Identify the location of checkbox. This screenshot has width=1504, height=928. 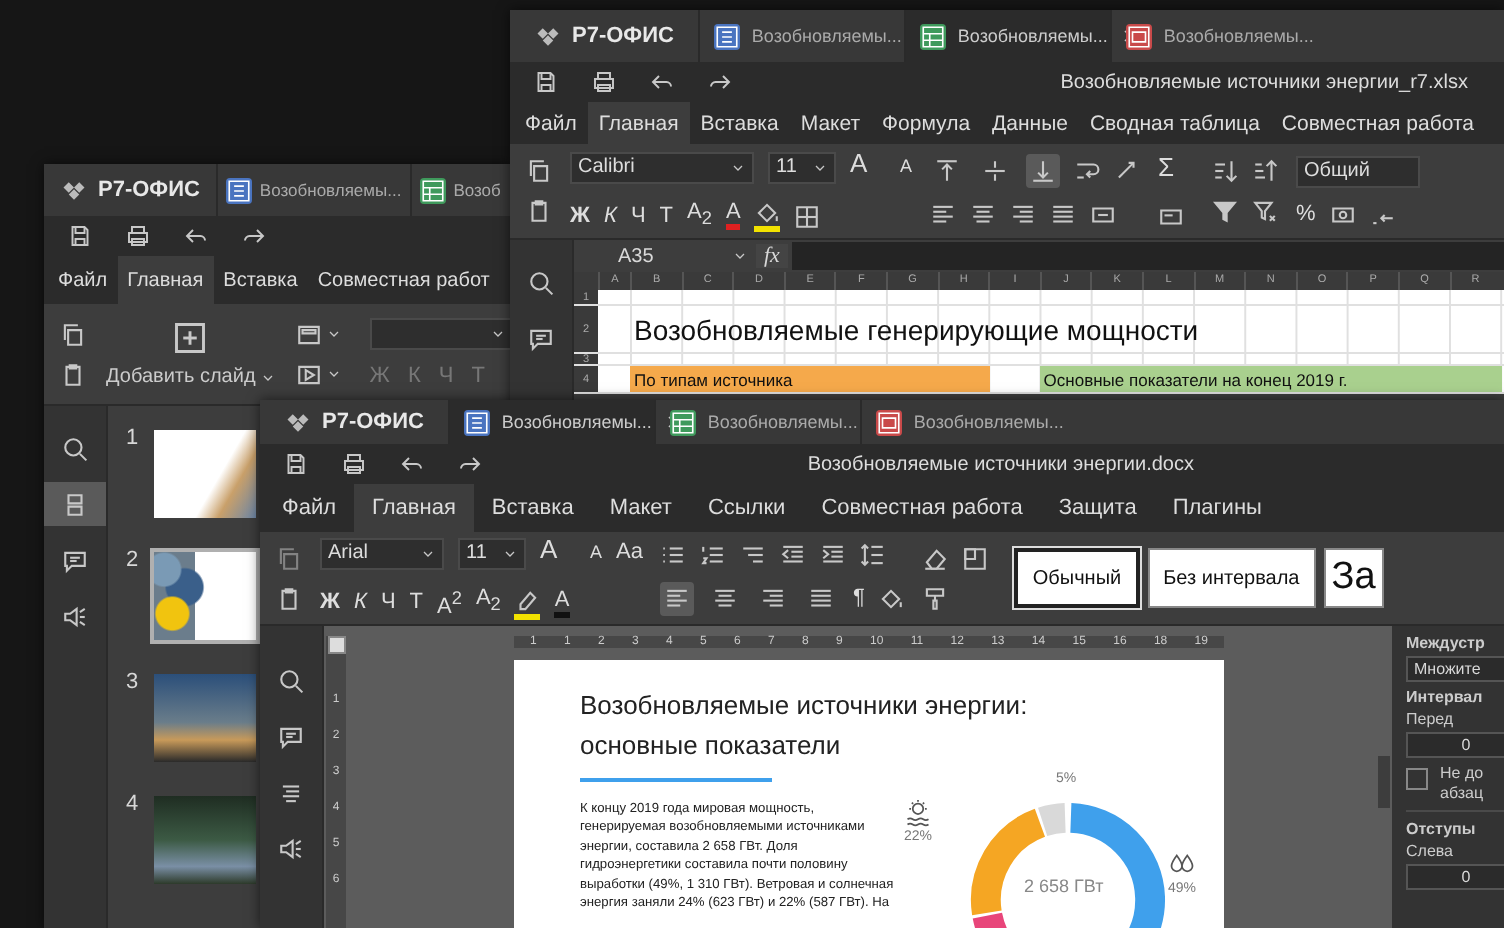
(1417, 779).